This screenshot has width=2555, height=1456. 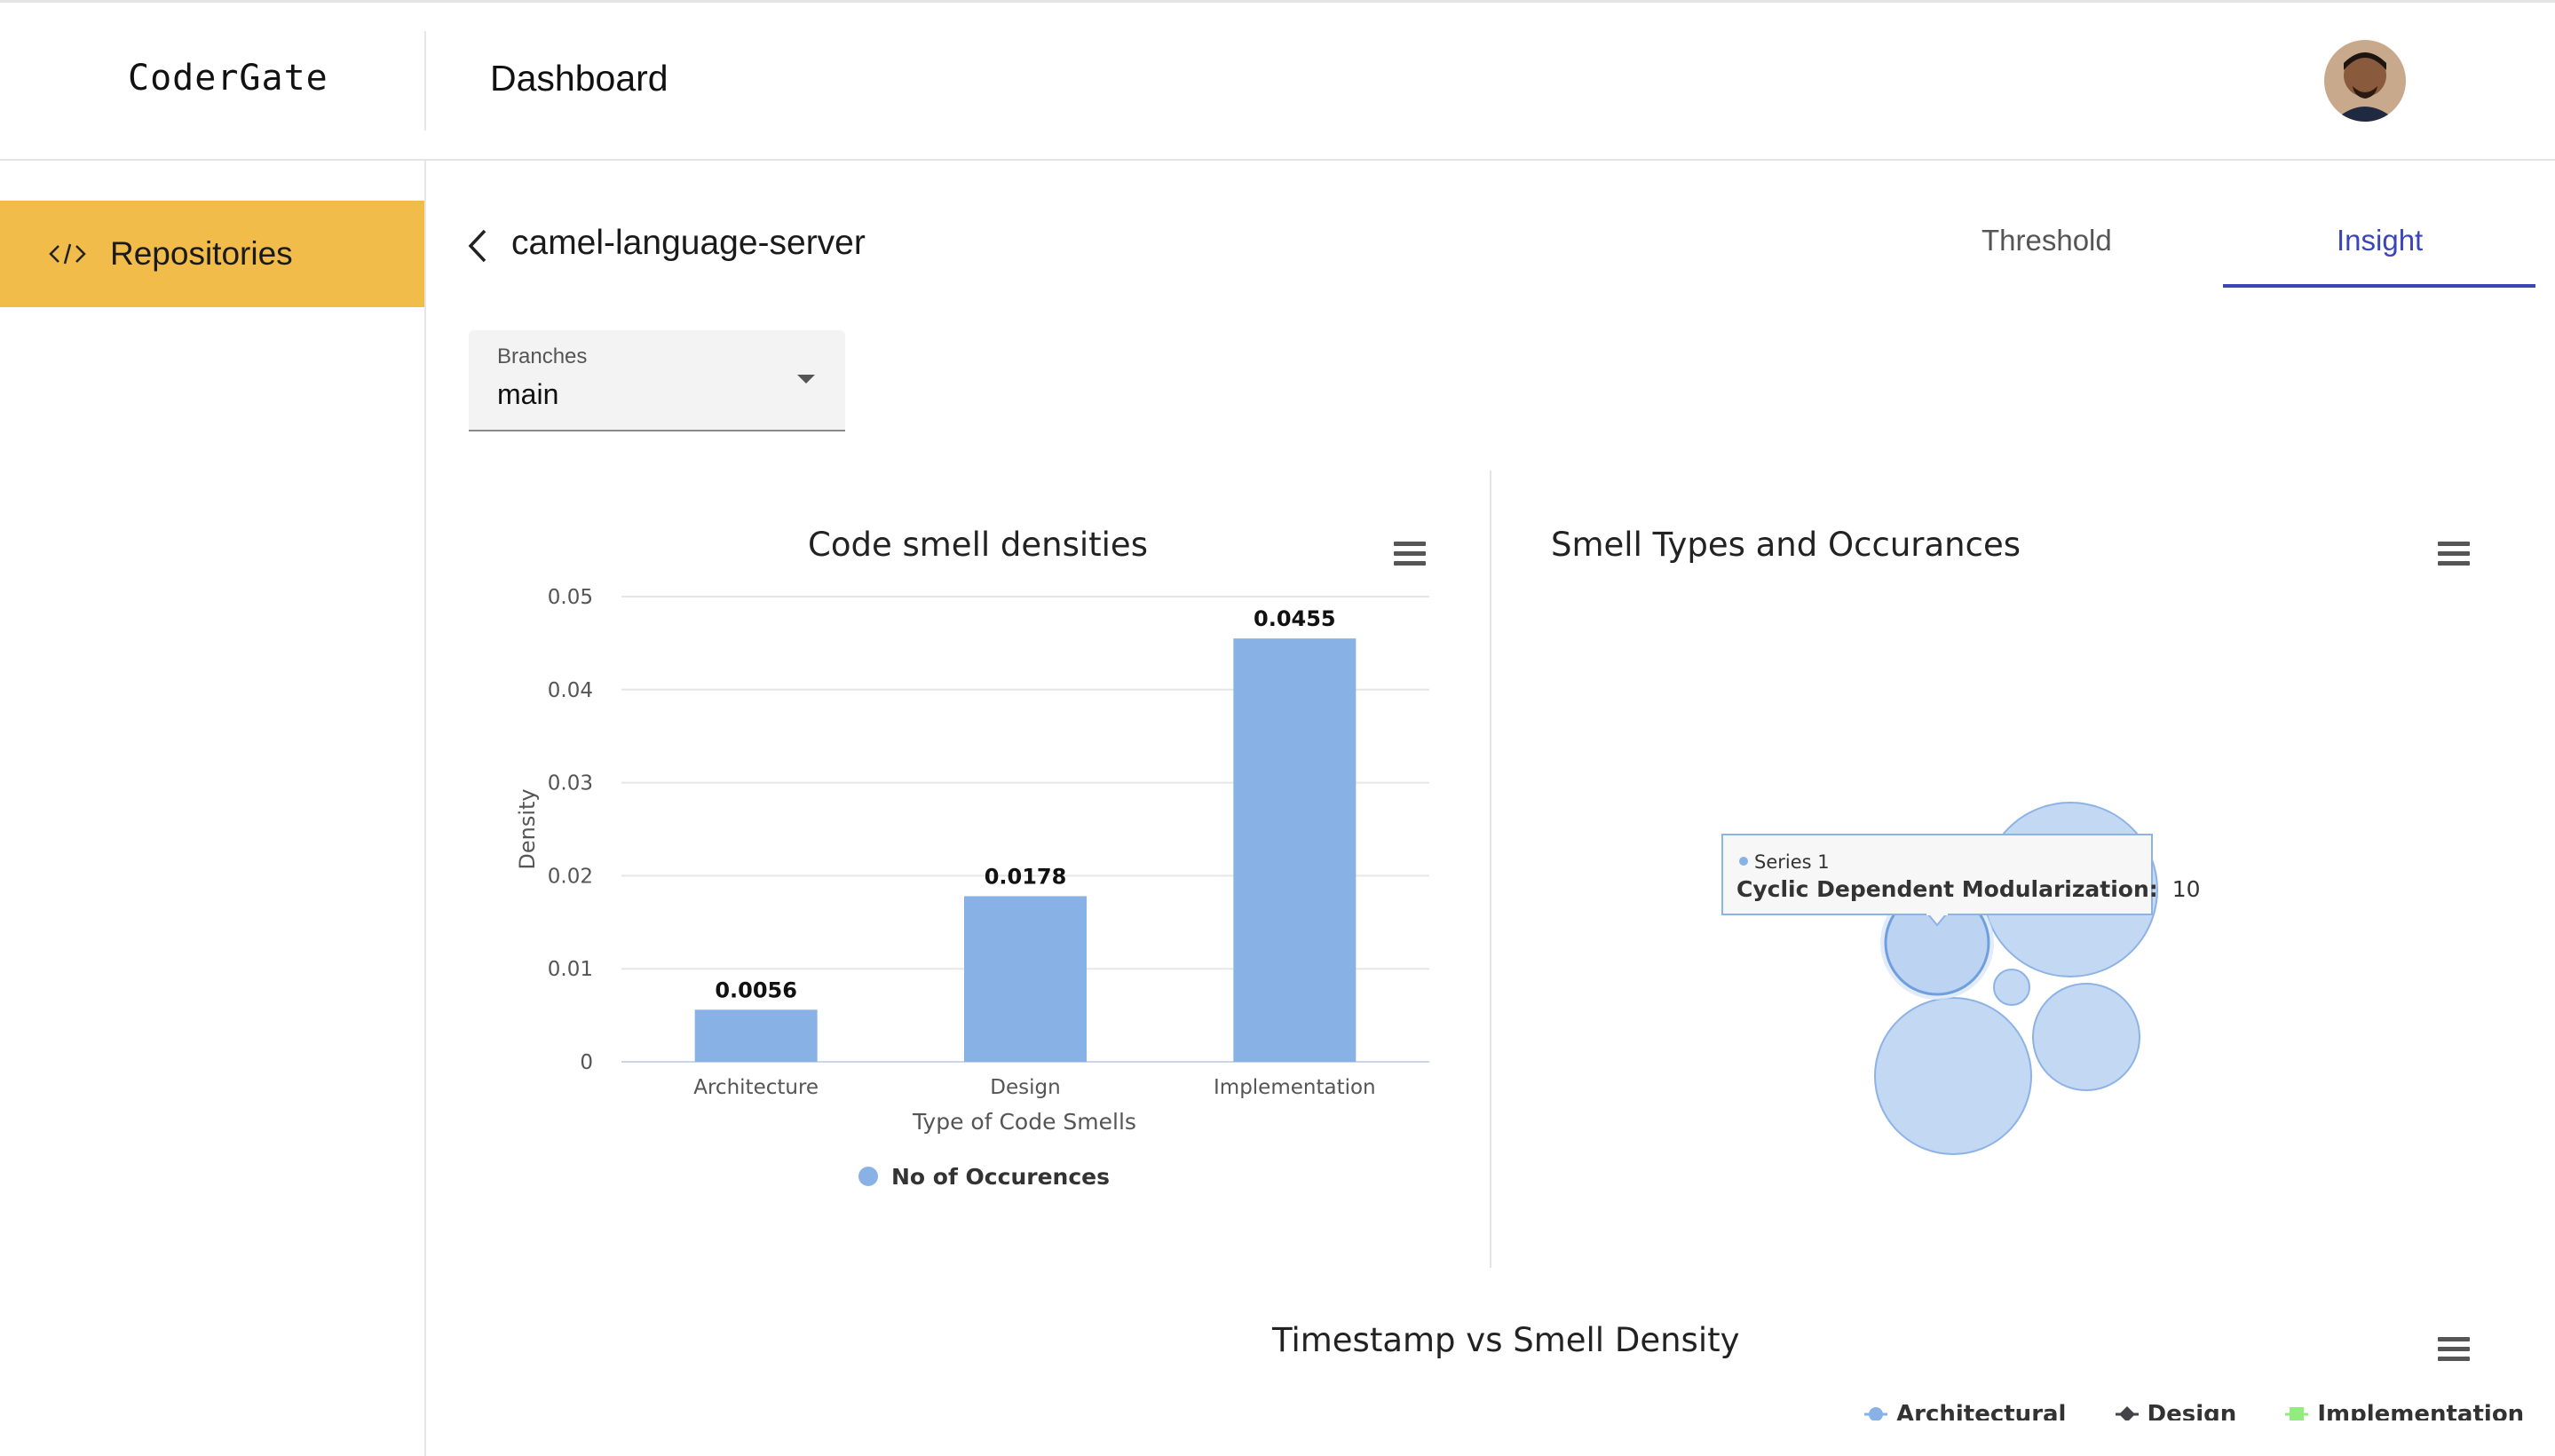 What do you see at coordinates (579, 78) in the screenshot?
I see `page-title: Dashboard` at bounding box center [579, 78].